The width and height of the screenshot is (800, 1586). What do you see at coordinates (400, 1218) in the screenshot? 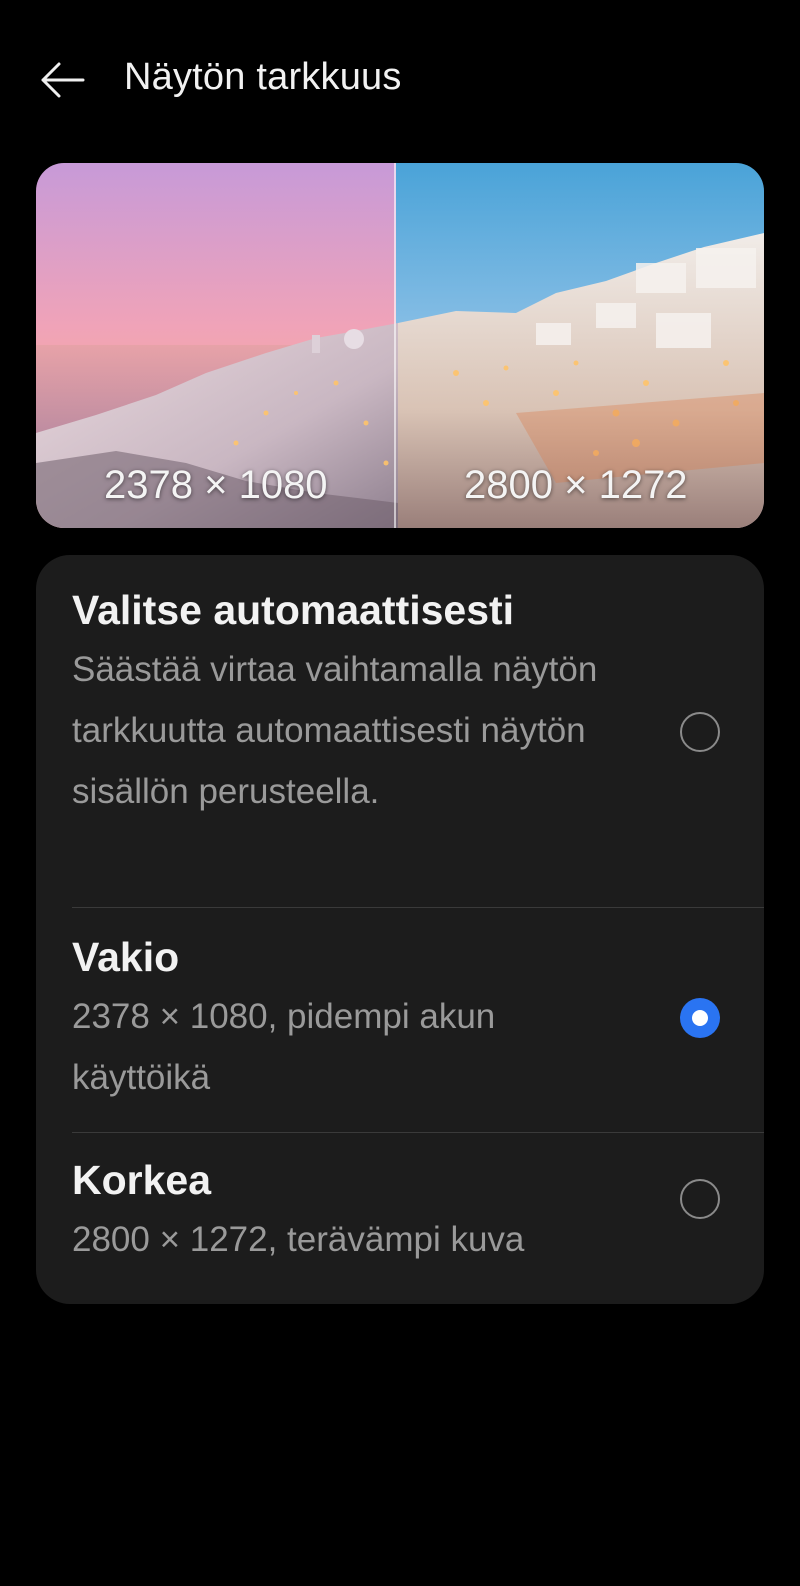
I see `option-high: Korkea 2800 × 1272, terävämpi kuva` at bounding box center [400, 1218].